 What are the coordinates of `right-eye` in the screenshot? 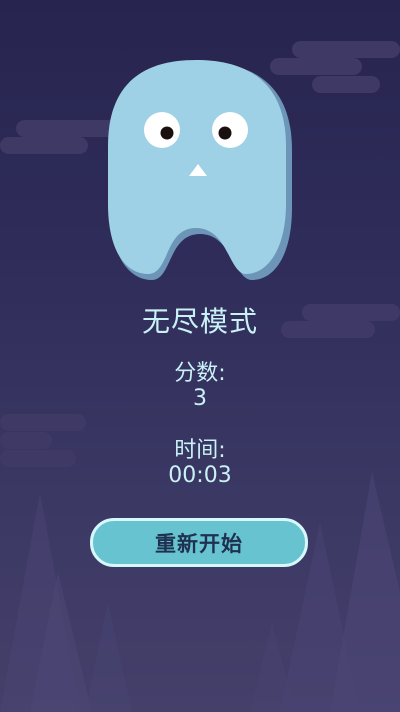 It's located at (230, 130).